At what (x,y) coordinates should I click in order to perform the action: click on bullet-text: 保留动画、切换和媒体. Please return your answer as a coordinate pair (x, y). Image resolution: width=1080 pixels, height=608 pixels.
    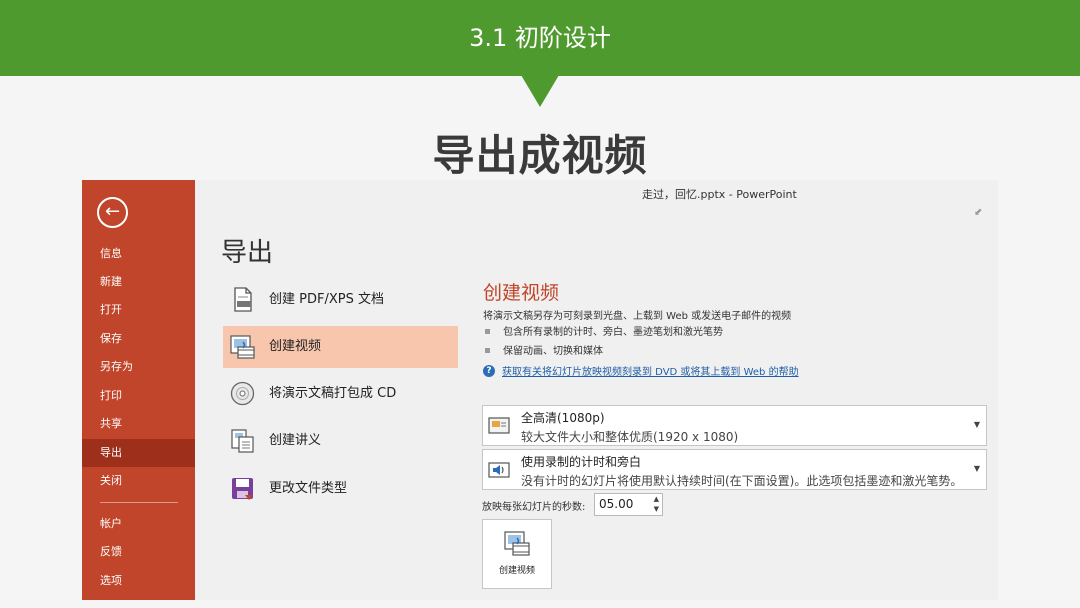
    Looking at the image, I should click on (553, 351).